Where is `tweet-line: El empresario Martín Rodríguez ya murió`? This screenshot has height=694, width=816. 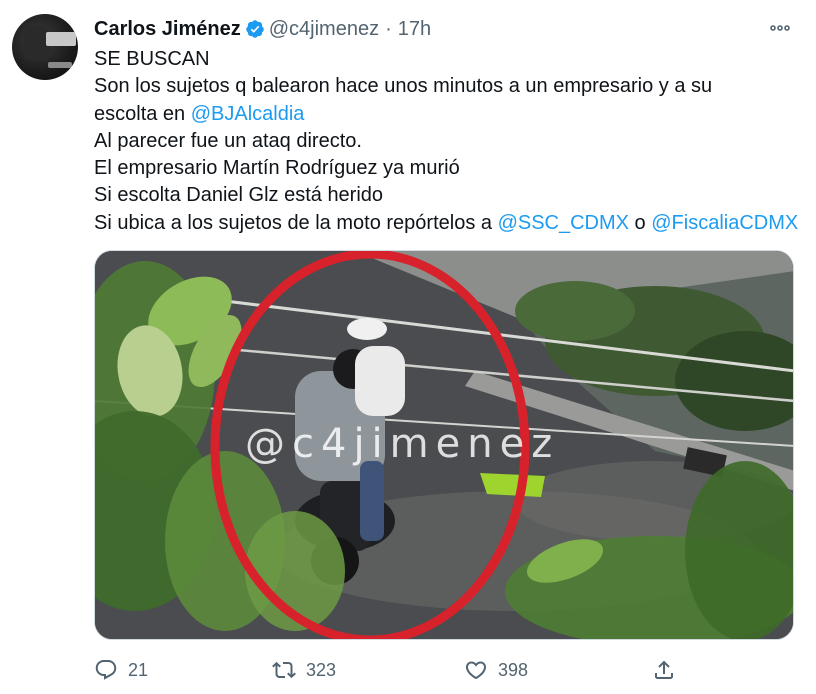 tweet-line: El empresario Martín Rodríguez ya murió is located at coordinates (449, 168).